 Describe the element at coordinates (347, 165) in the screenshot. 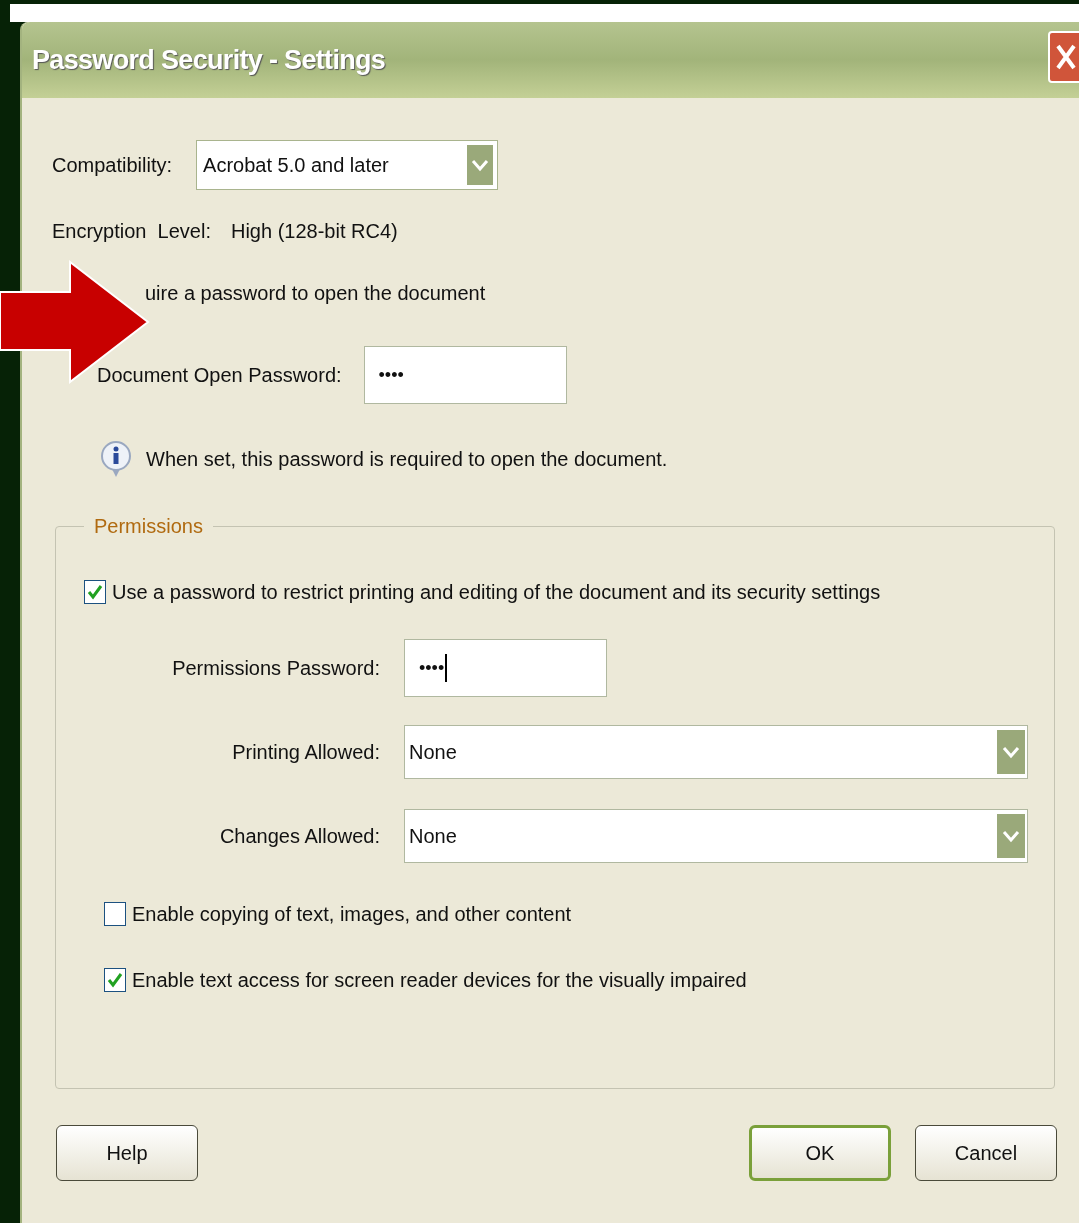

I see `compatibility-dropdown: Acrobat 5.0 and later` at that location.